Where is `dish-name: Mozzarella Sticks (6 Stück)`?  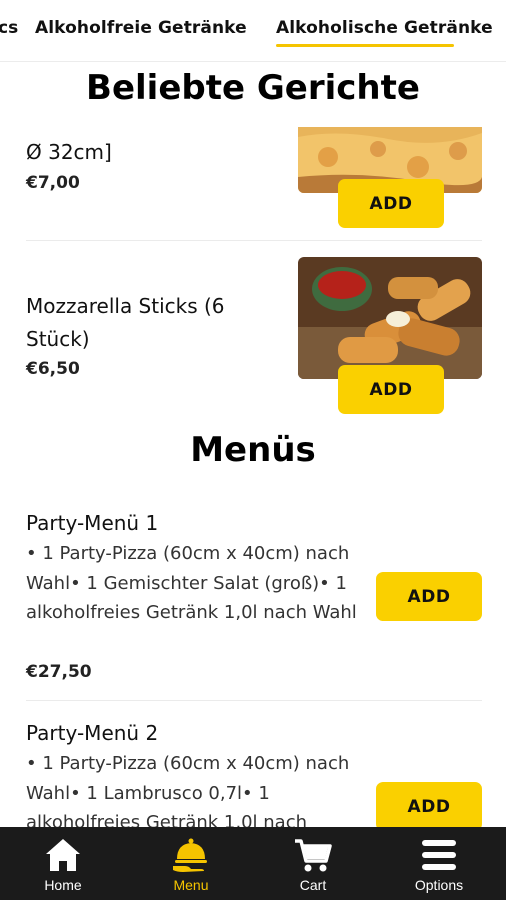
dish-name: Mozzarella Sticks (6 Stück) is located at coordinates (125, 322).